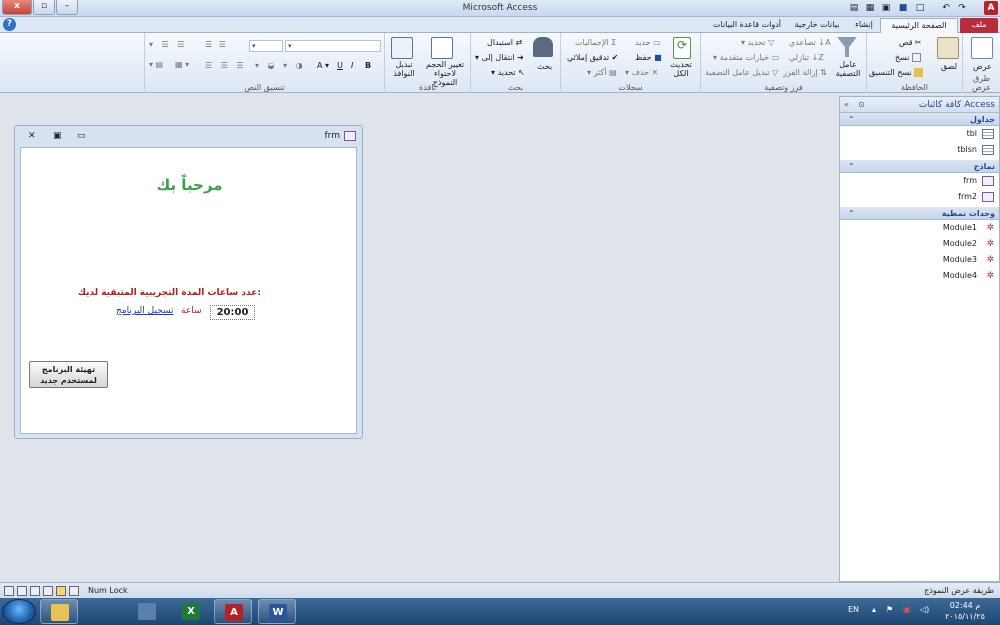  Describe the element at coordinates (919, 181) in the screenshot. I see `nav-item-frm: frm` at that location.